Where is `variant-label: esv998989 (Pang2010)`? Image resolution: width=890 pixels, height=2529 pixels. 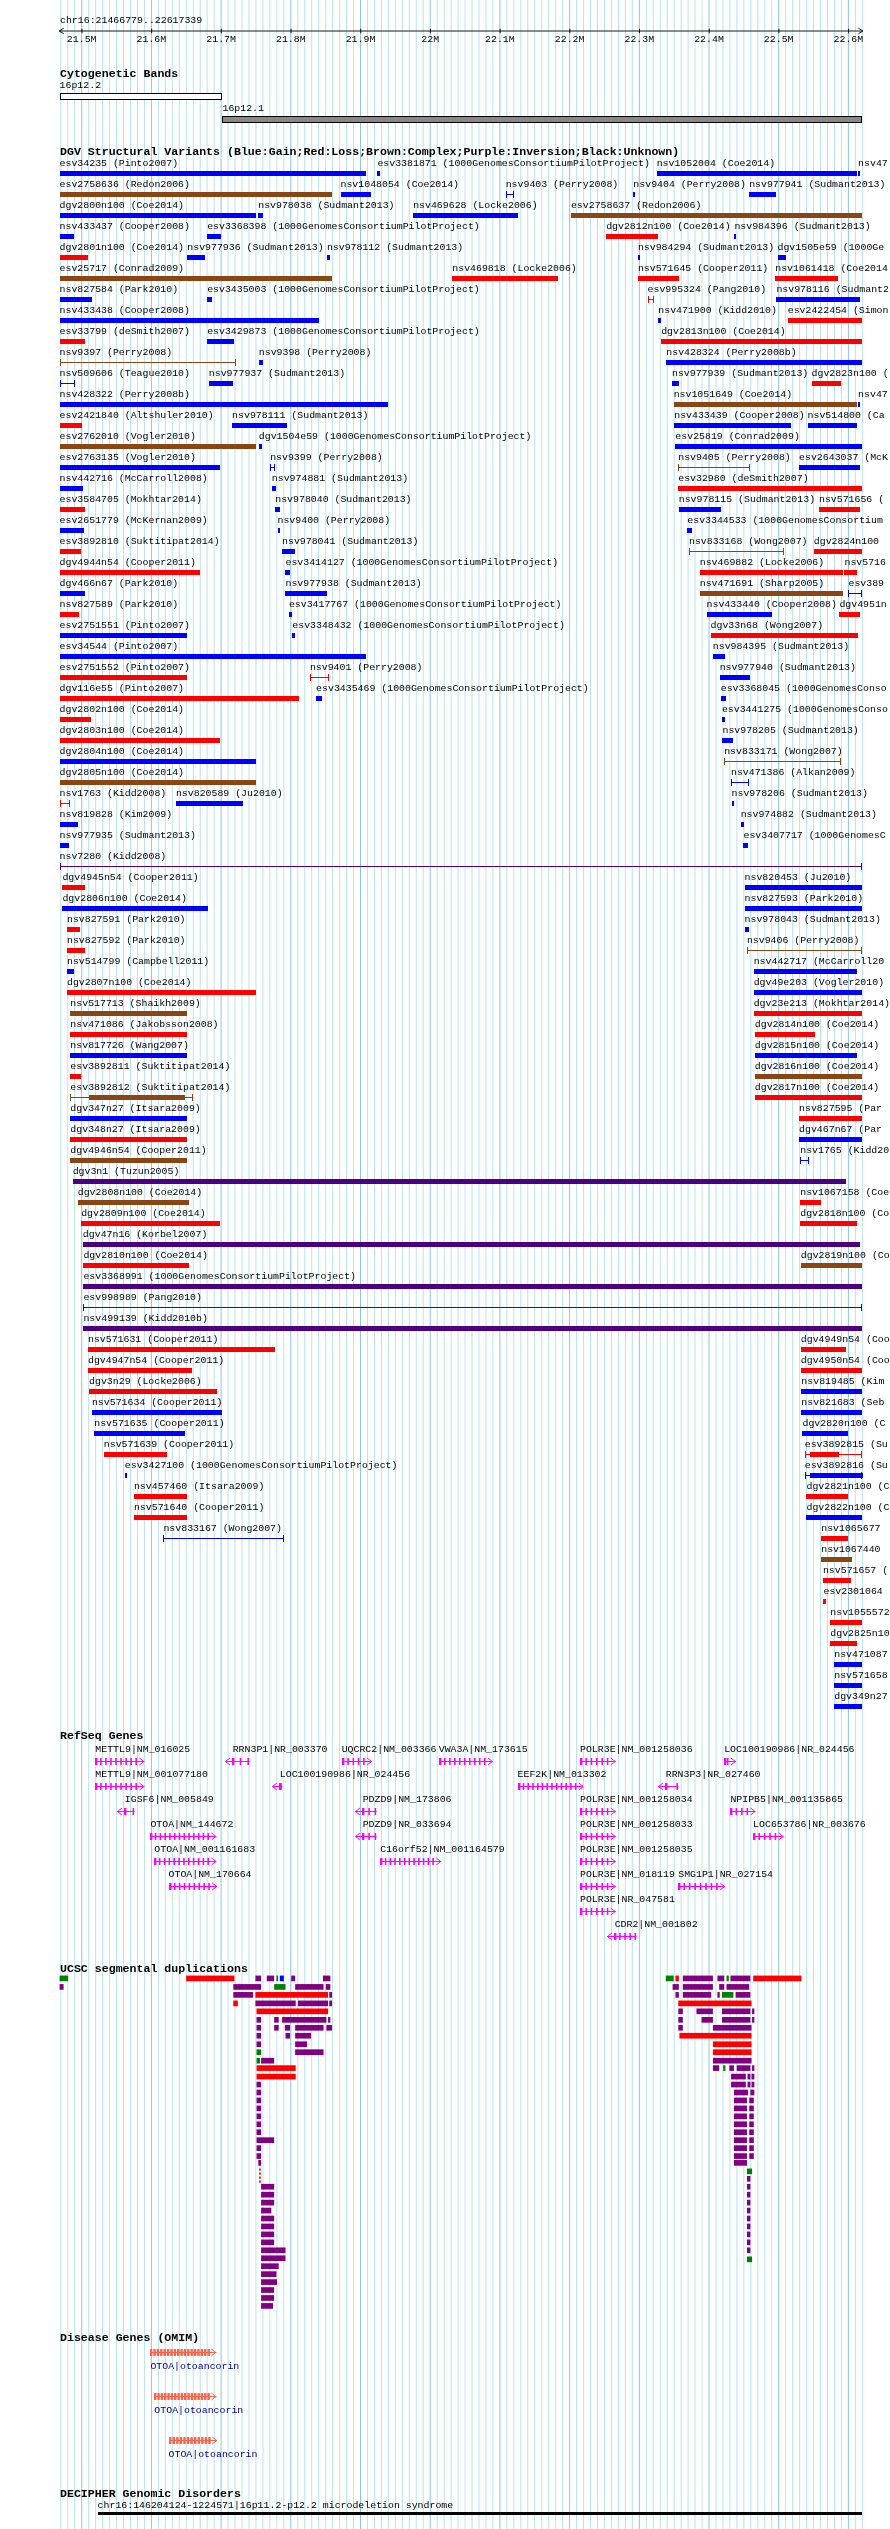
variant-label: esv998989 (Pang2010) is located at coordinates (142, 1298).